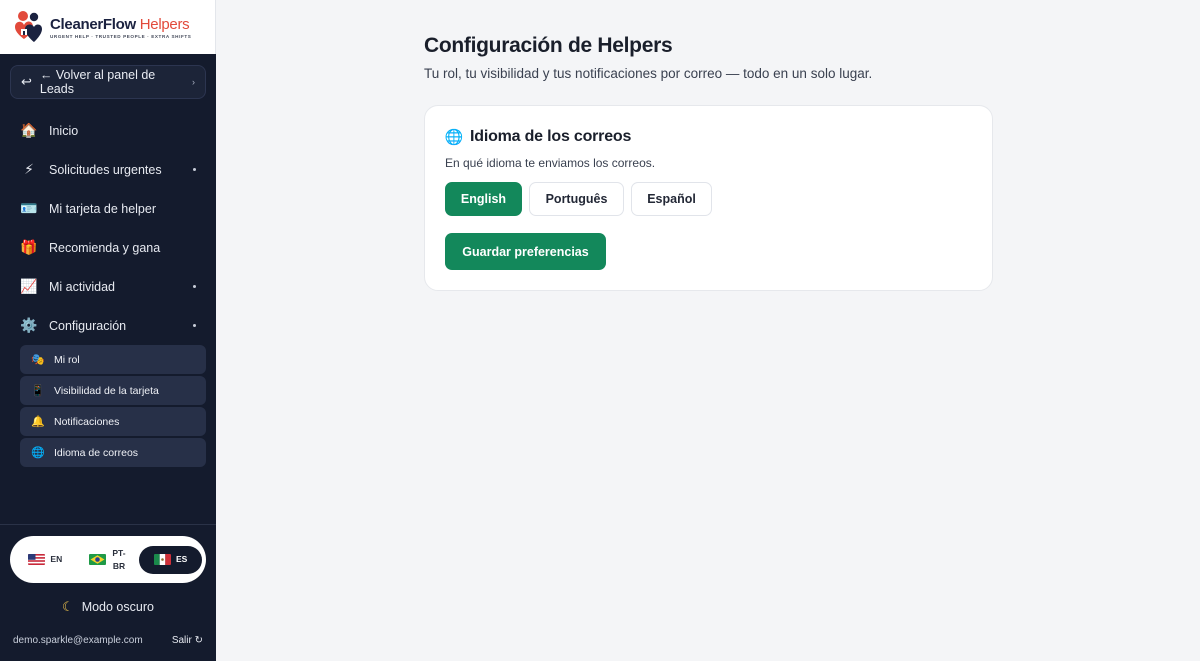  Describe the element at coordinates (187, 640) in the screenshot. I see `logout-button: Salir ↻` at that location.